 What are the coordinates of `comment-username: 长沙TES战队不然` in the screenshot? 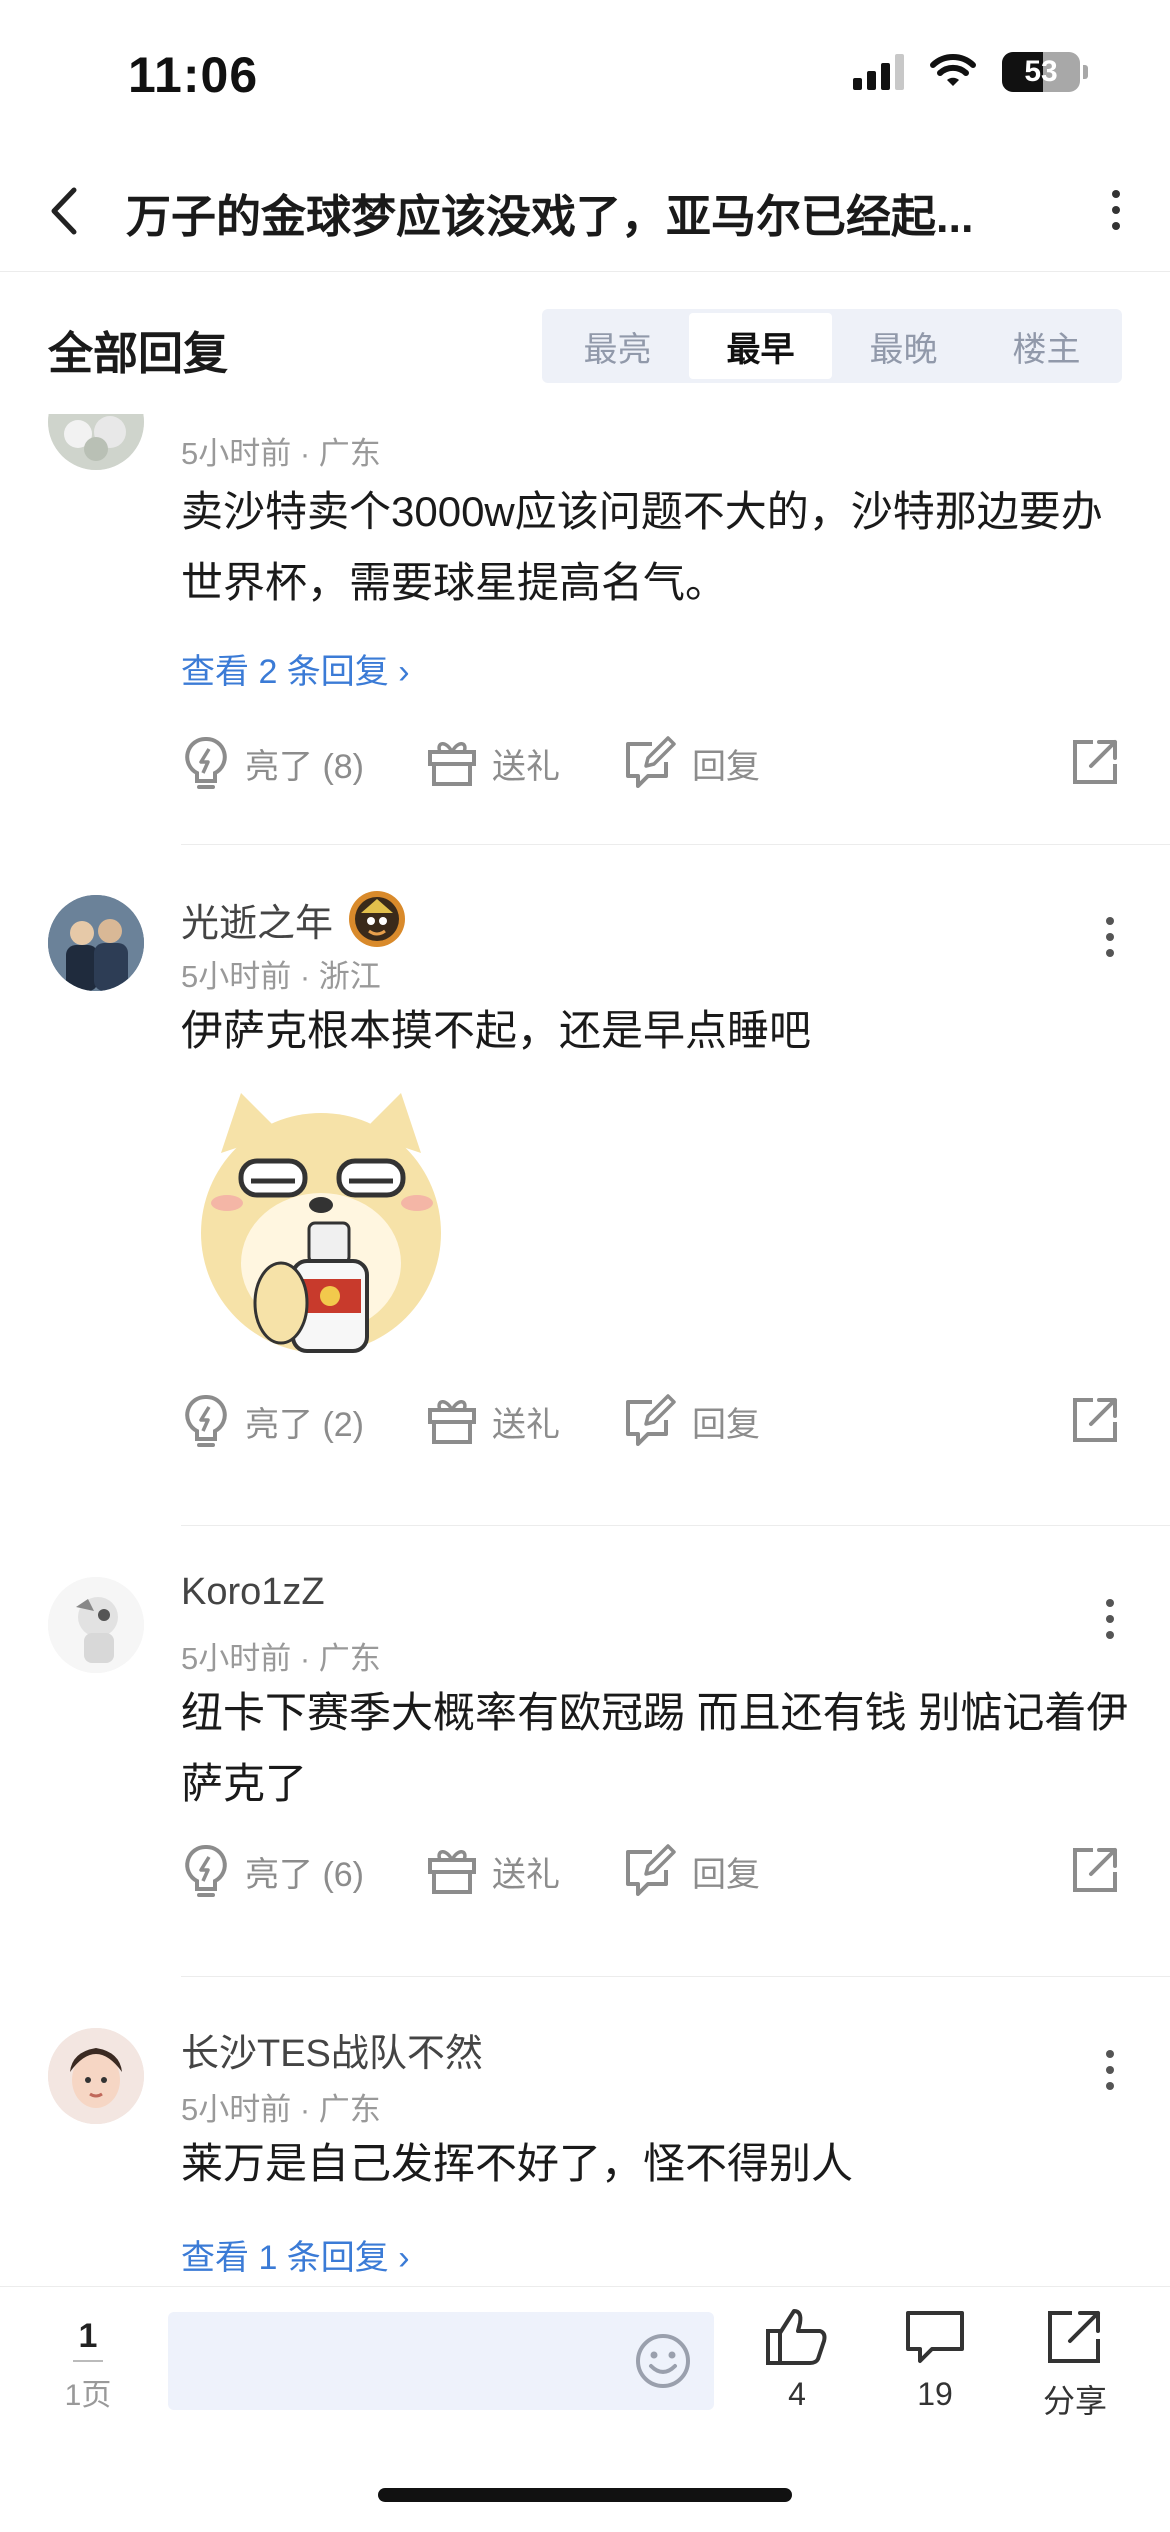 It's located at (332, 2049).